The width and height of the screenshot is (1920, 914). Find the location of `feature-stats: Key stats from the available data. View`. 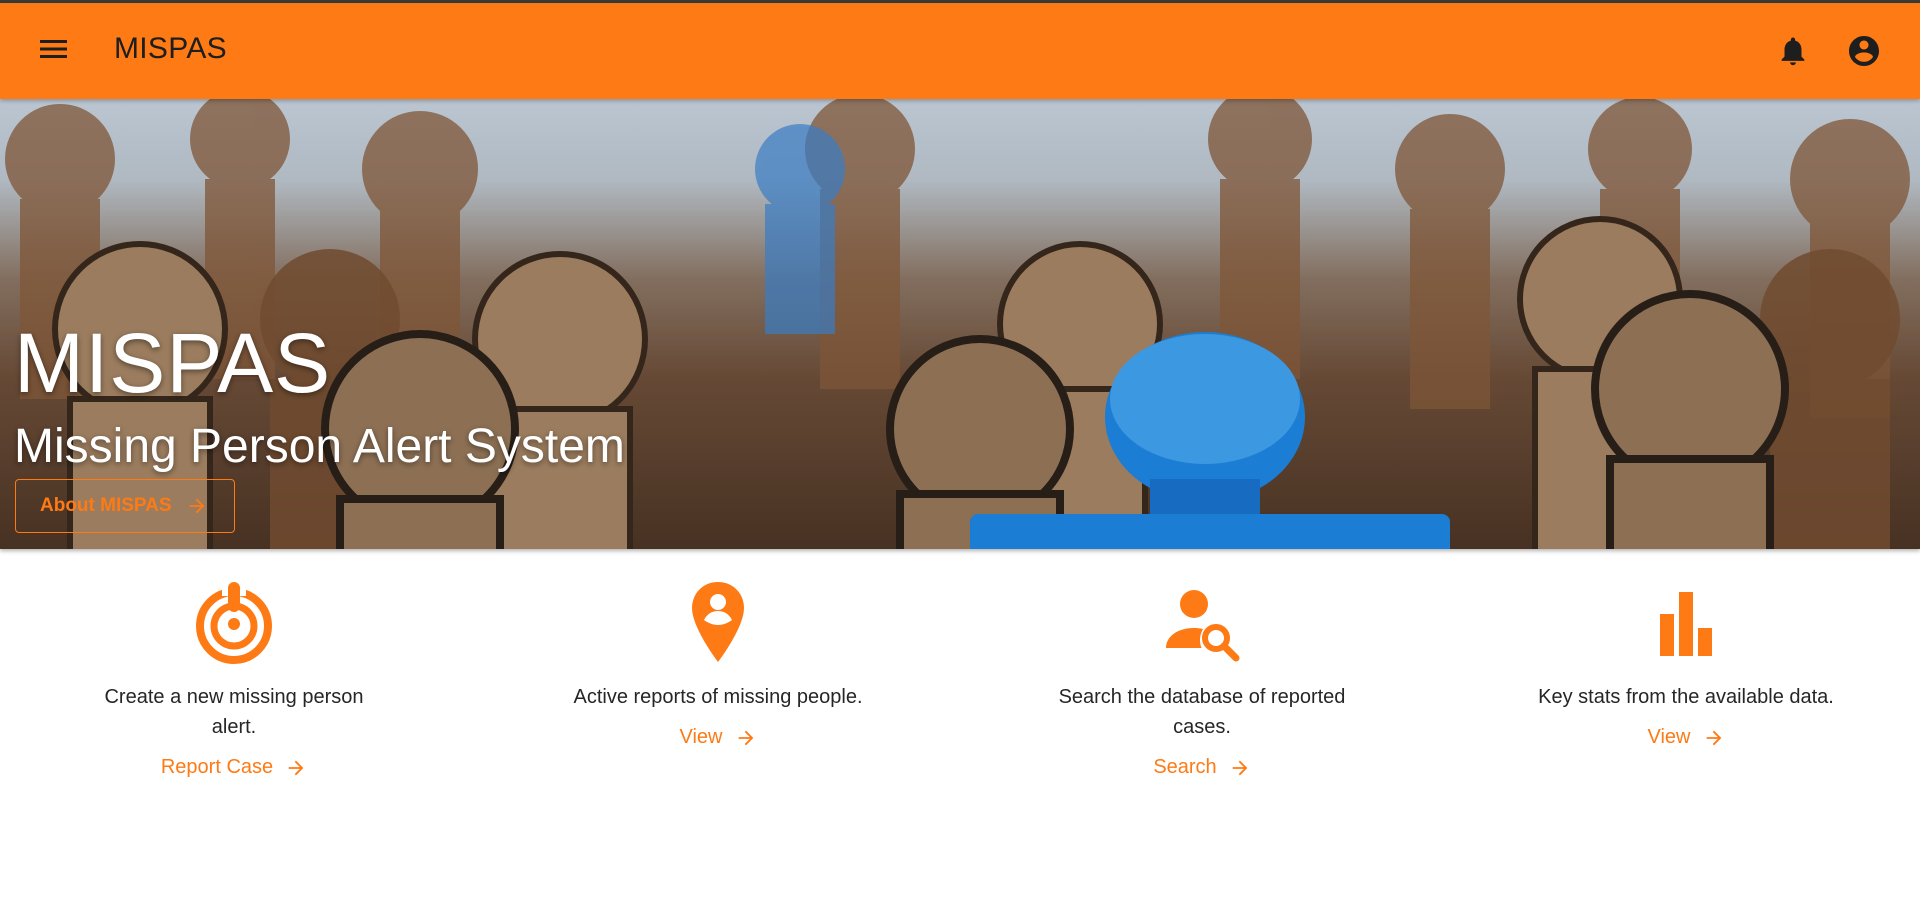

feature-stats: Key stats from the available data. View is located at coordinates (1686, 664).